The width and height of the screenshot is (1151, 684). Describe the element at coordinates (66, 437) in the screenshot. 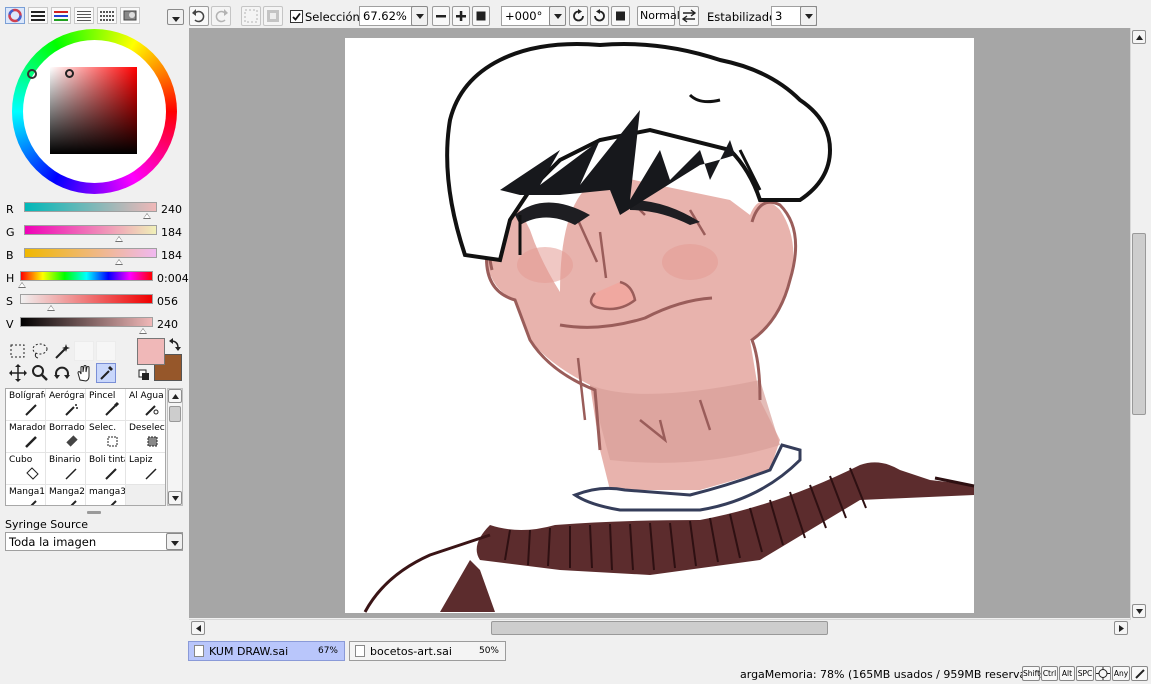

I see `brush-cell: Borrador` at that location.